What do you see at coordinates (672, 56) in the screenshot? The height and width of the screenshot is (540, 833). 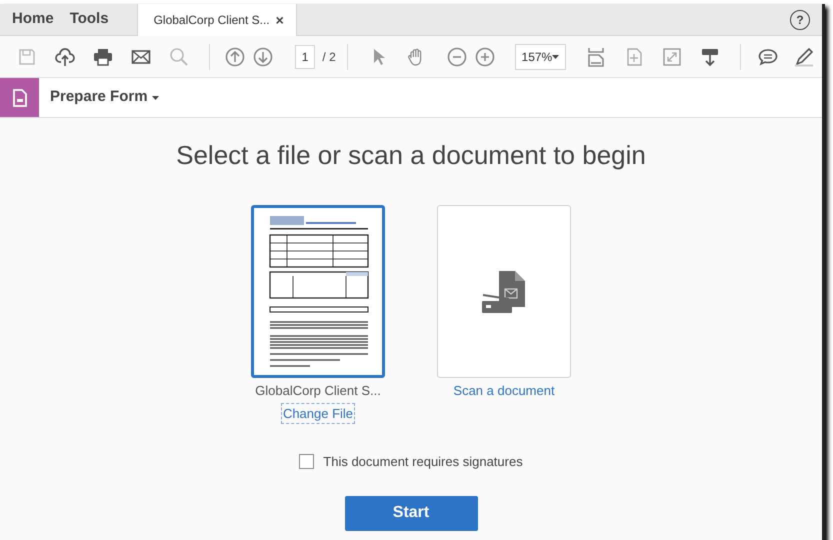 I see `full-screen-icon` at bounding box center [672, 56].